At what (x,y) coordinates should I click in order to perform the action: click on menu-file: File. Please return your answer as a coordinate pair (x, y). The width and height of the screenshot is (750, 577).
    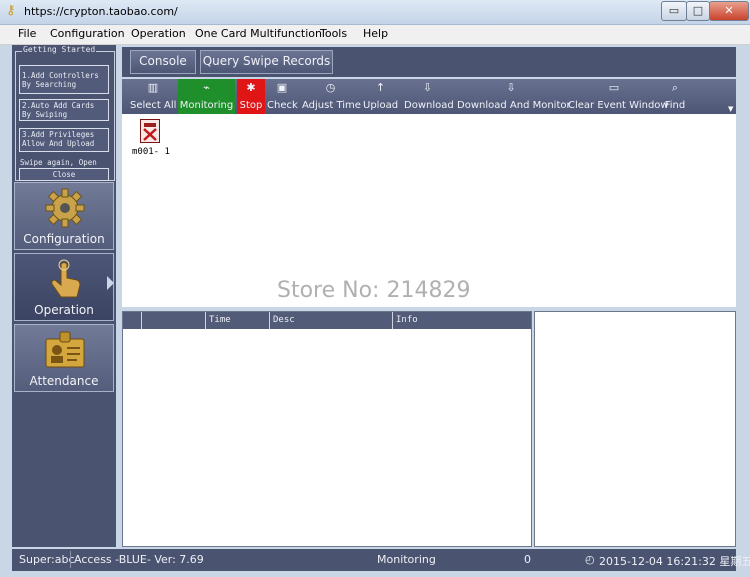
    Looking at the image, I should click on (27, 33).